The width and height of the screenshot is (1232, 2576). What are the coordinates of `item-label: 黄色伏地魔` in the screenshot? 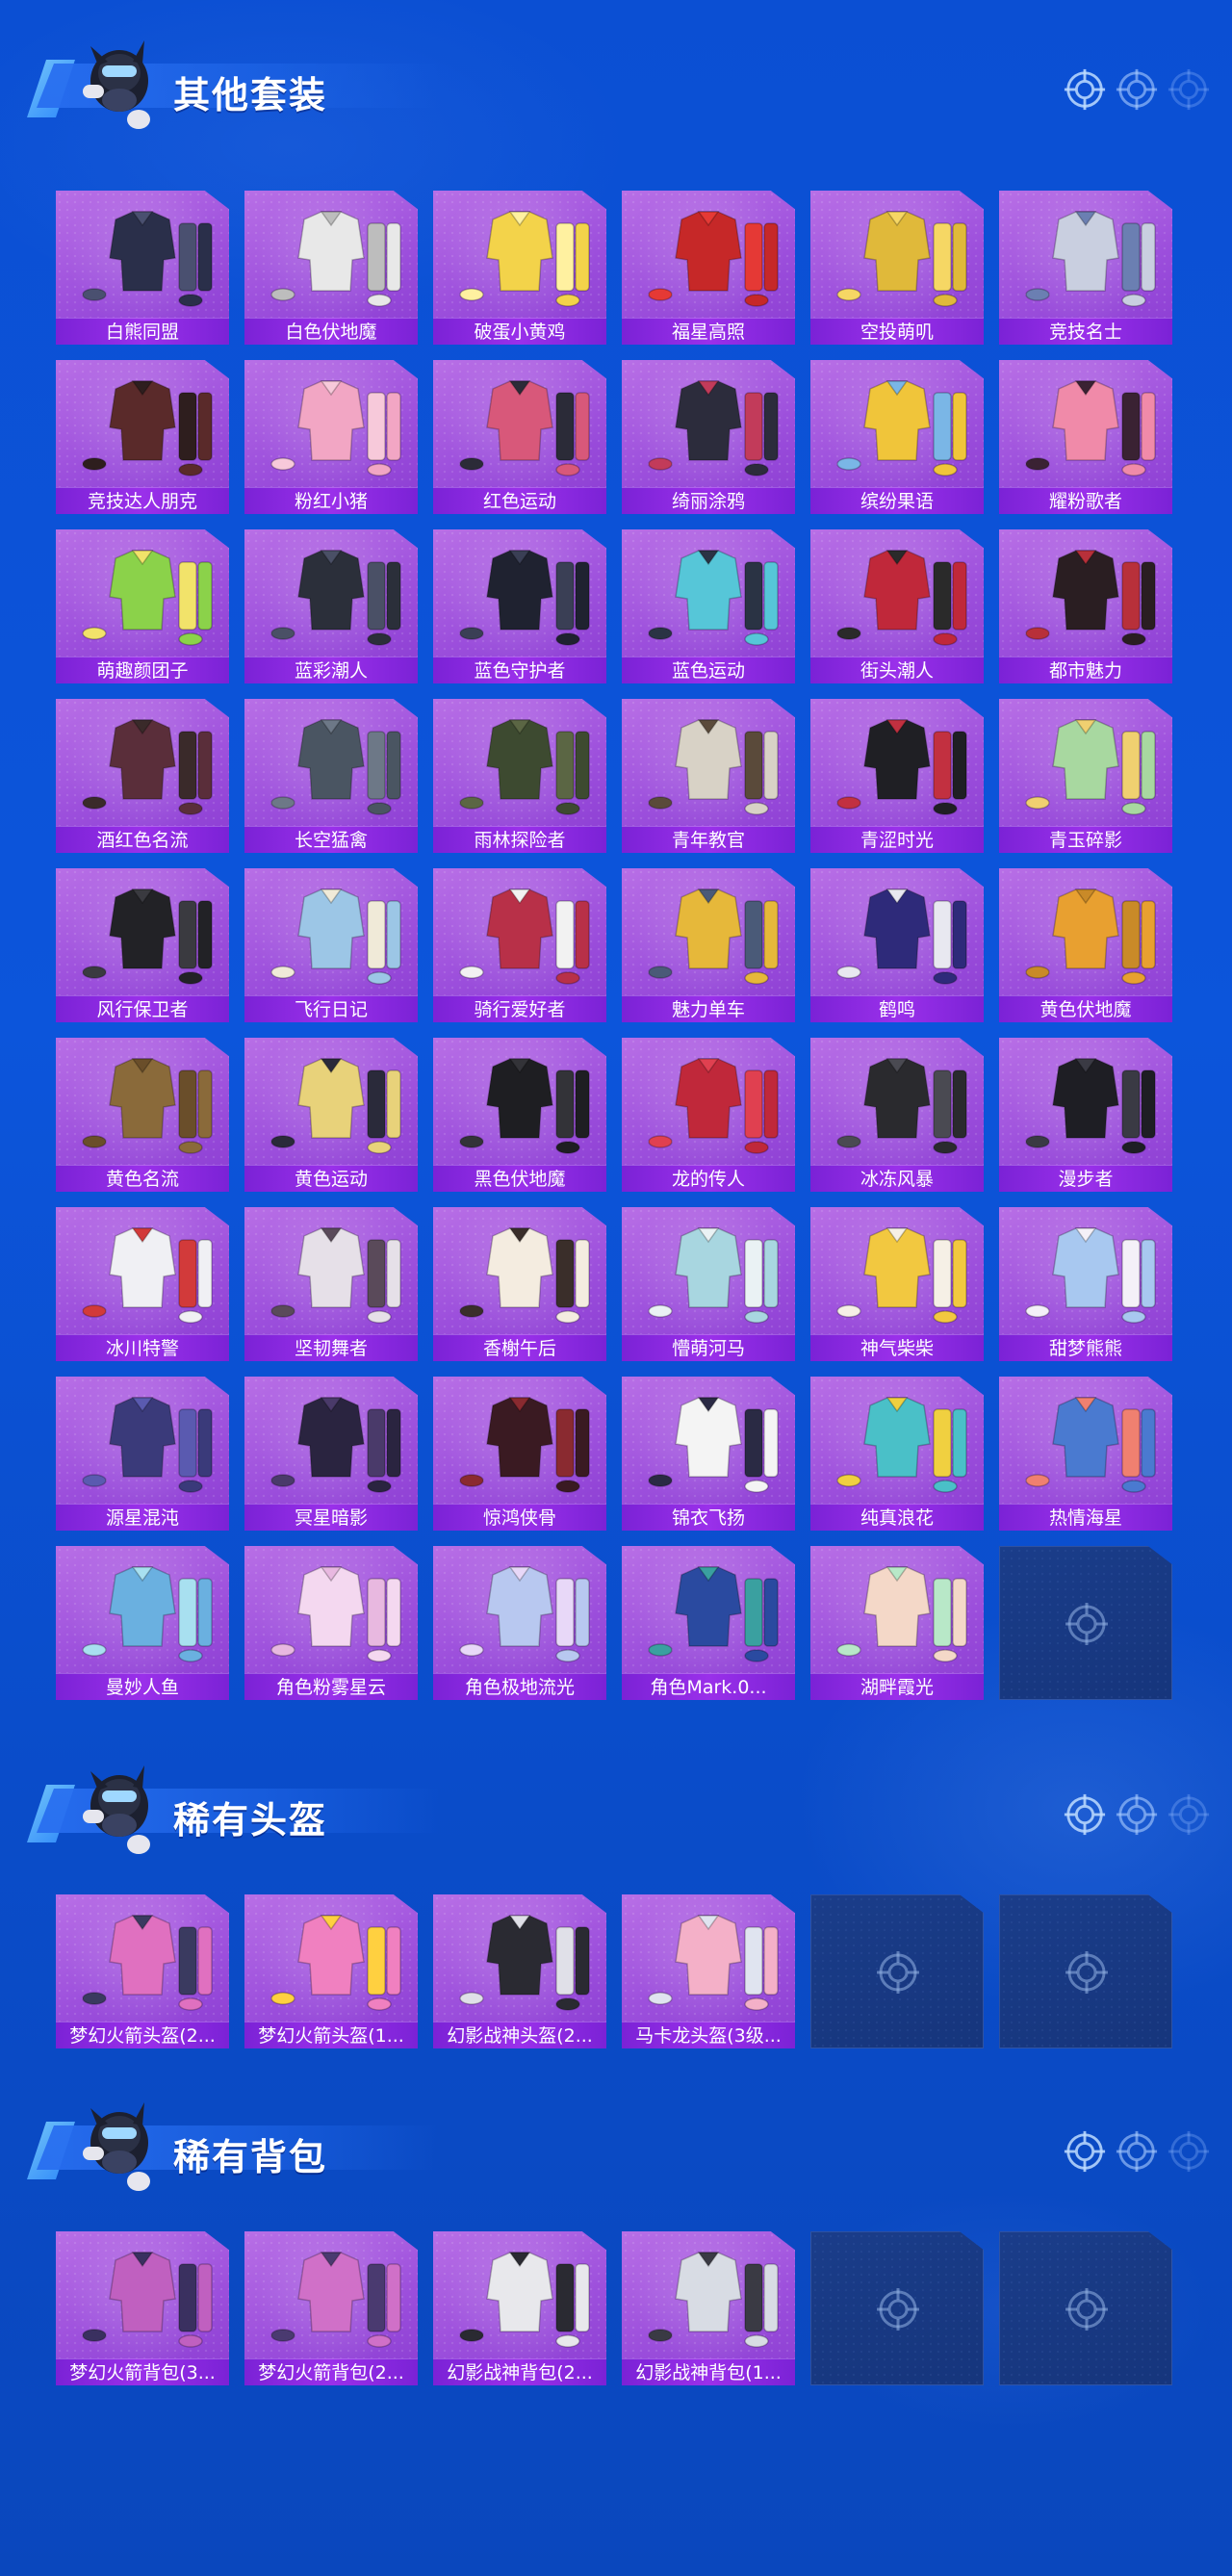 It's located at (1085, 1009).